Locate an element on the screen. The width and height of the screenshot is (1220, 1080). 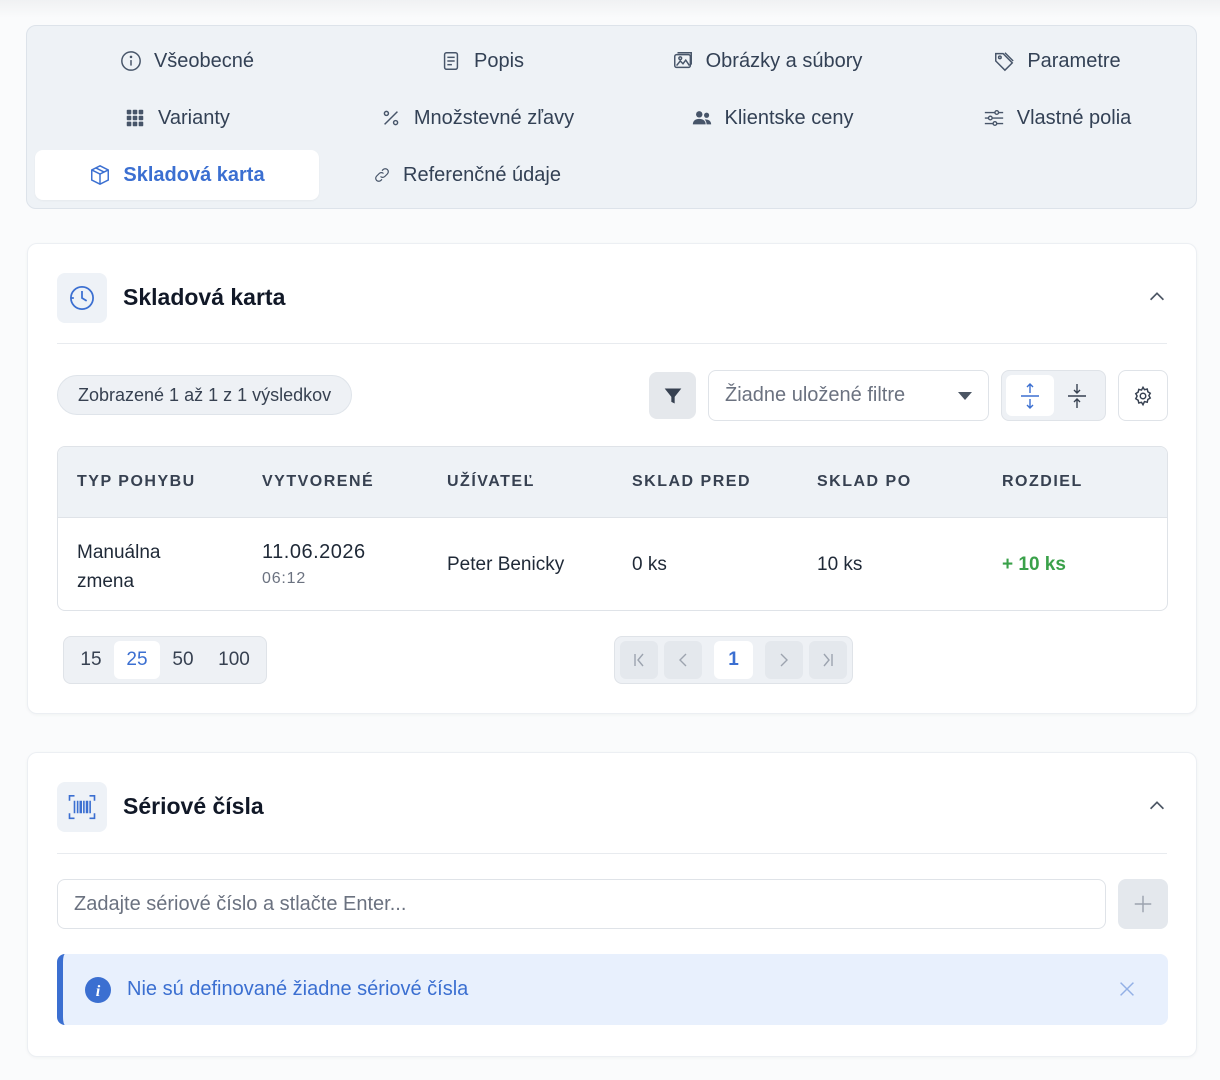
chevron-left-icon is located at coordinates (683, 660).